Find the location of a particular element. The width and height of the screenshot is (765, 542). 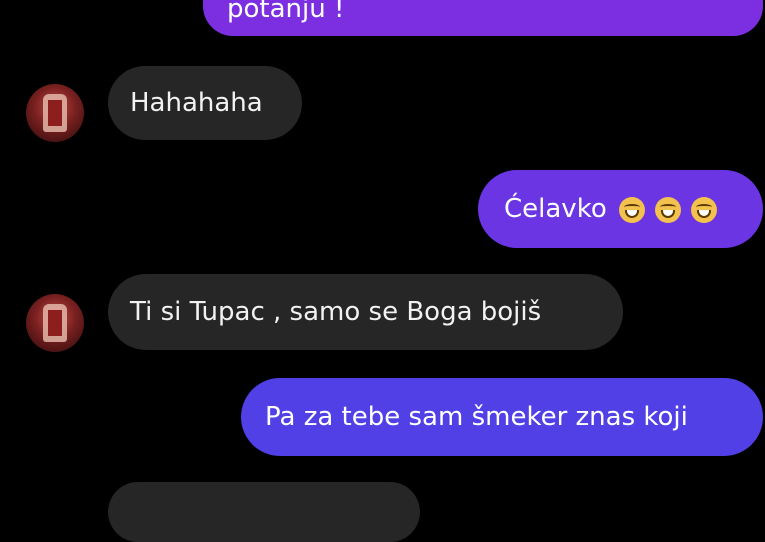

emoji-group is located at coordinates (667, 209).